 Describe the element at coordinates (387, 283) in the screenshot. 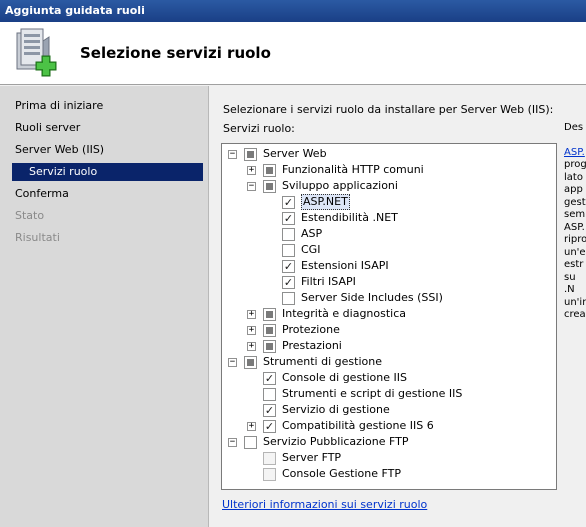

I see `tree-row: ✓ Filtri ISAPI` at that location.